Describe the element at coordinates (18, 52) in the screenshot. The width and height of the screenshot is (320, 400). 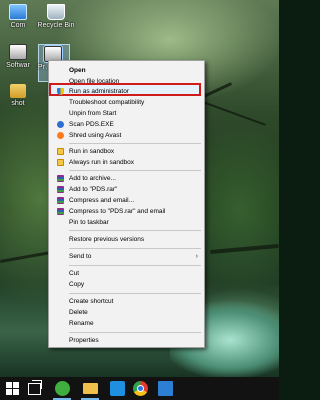
I see `application-icon` at that location.